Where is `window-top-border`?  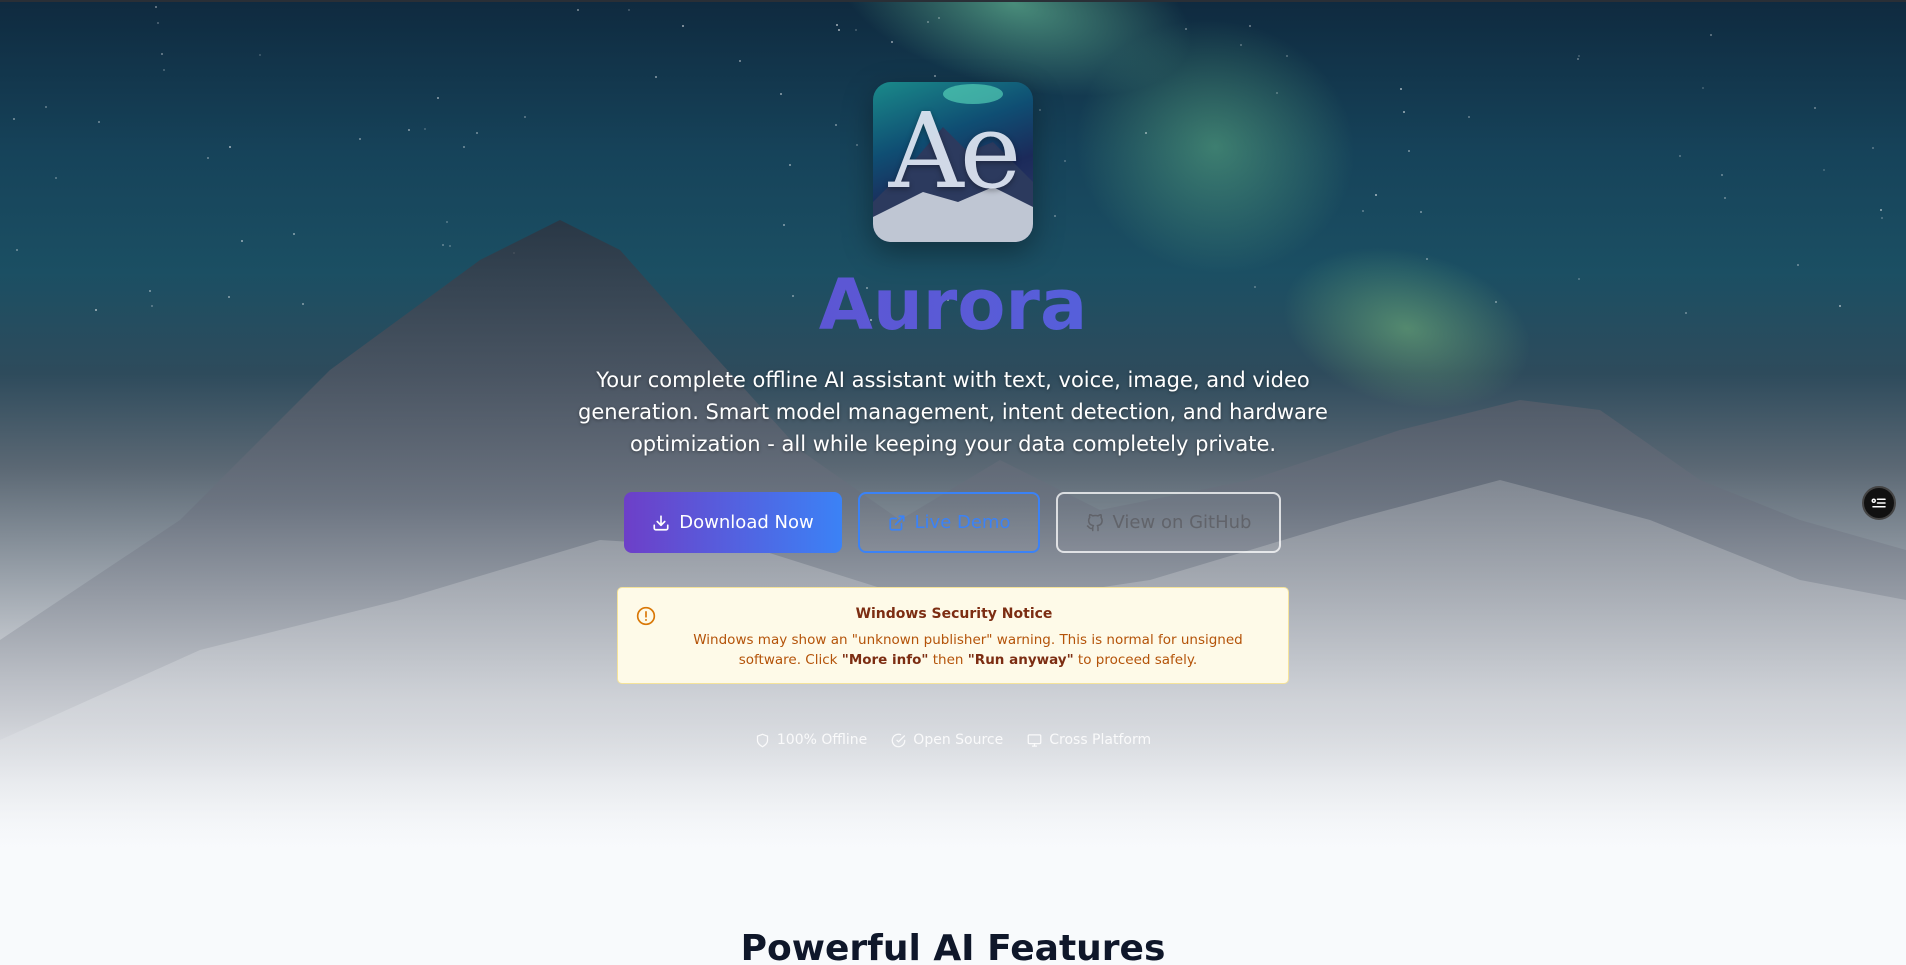
window-top-border is located at coordinates (953, 1).